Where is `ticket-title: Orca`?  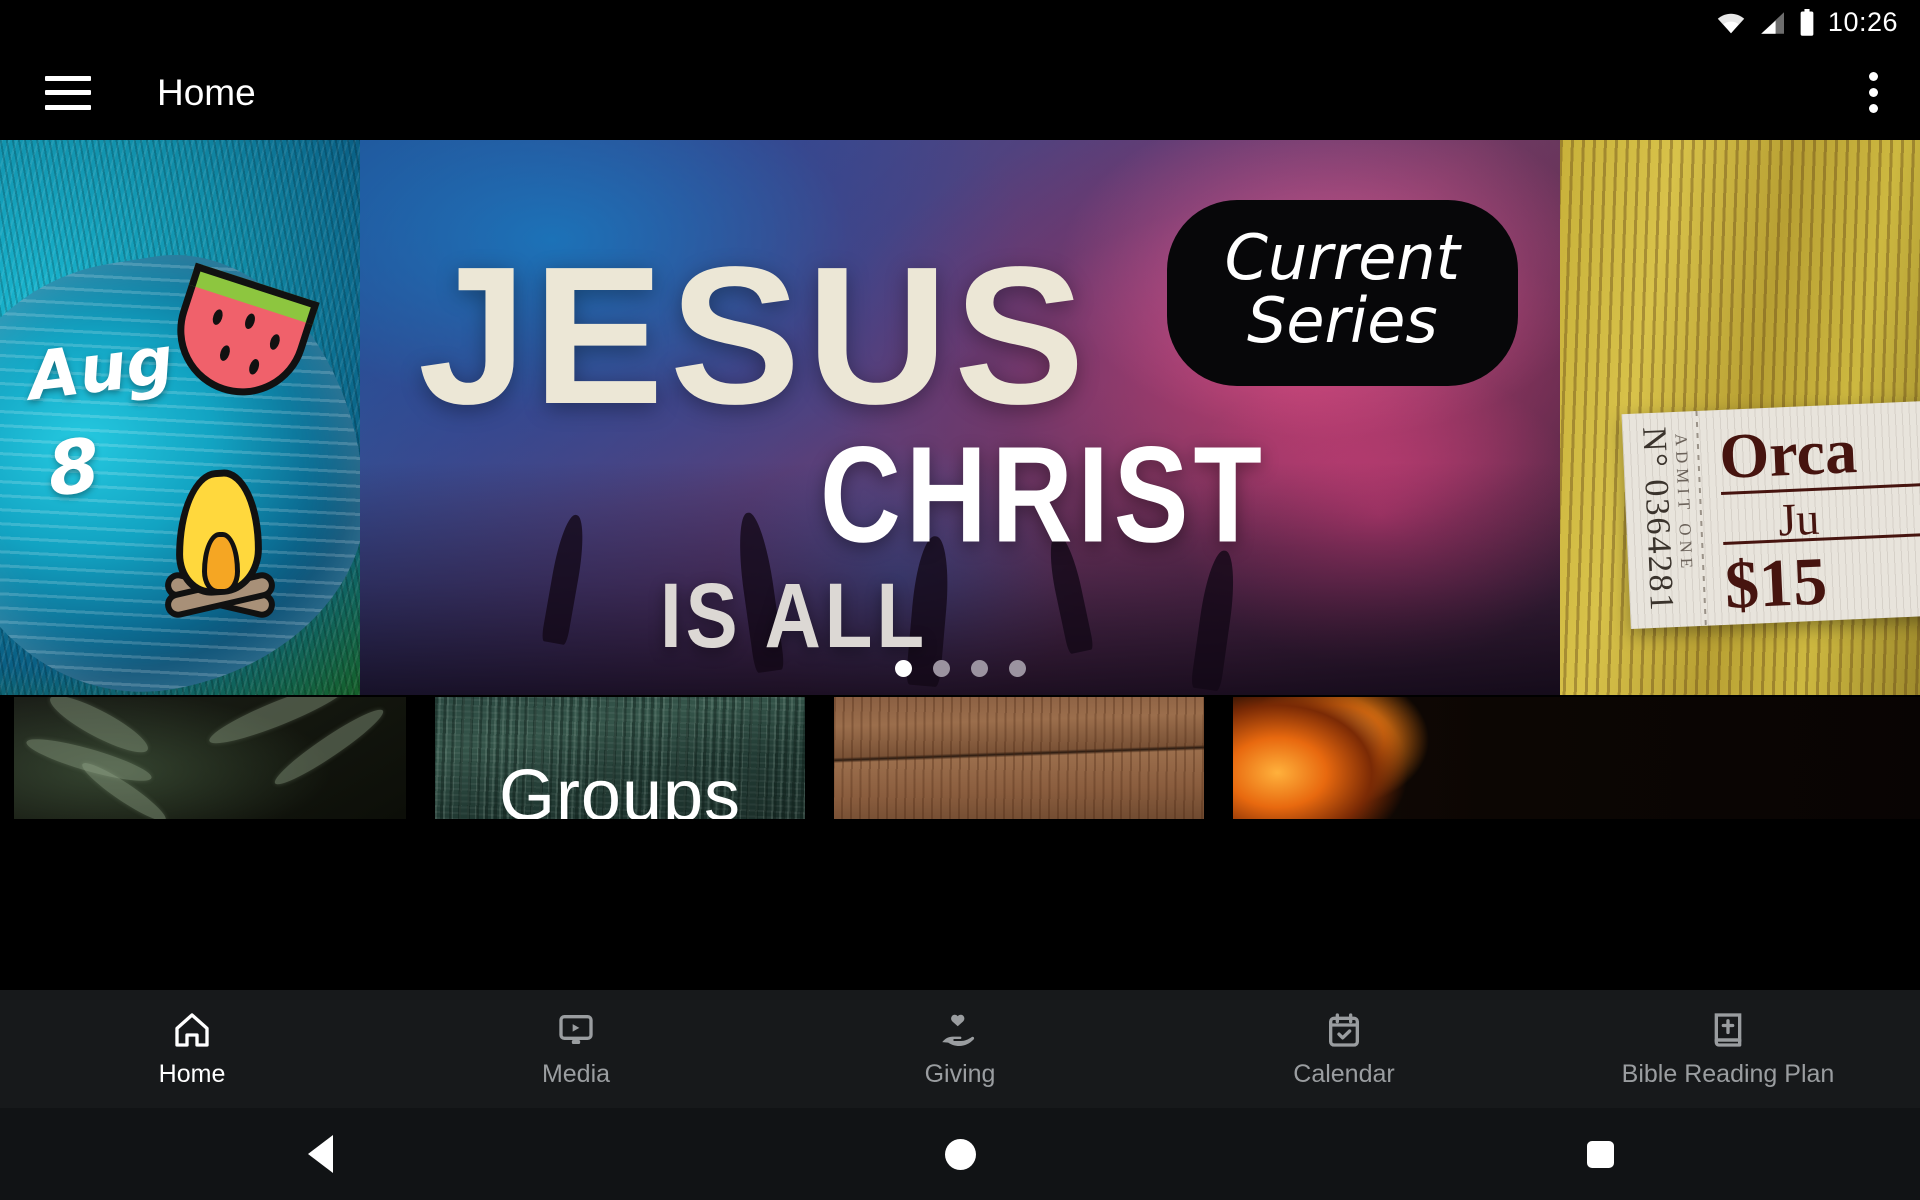
ticket-title: Orca is located at coordinates (1788, 453).